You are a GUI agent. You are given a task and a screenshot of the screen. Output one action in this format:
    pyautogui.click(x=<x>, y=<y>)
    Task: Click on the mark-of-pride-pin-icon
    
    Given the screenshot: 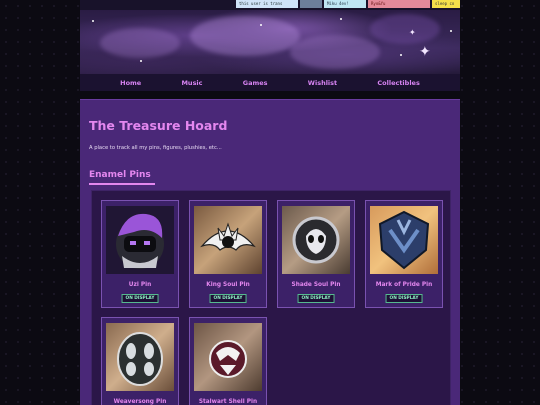 What is the action you would take?
    pyautogui.click(x=404, y=240)
    